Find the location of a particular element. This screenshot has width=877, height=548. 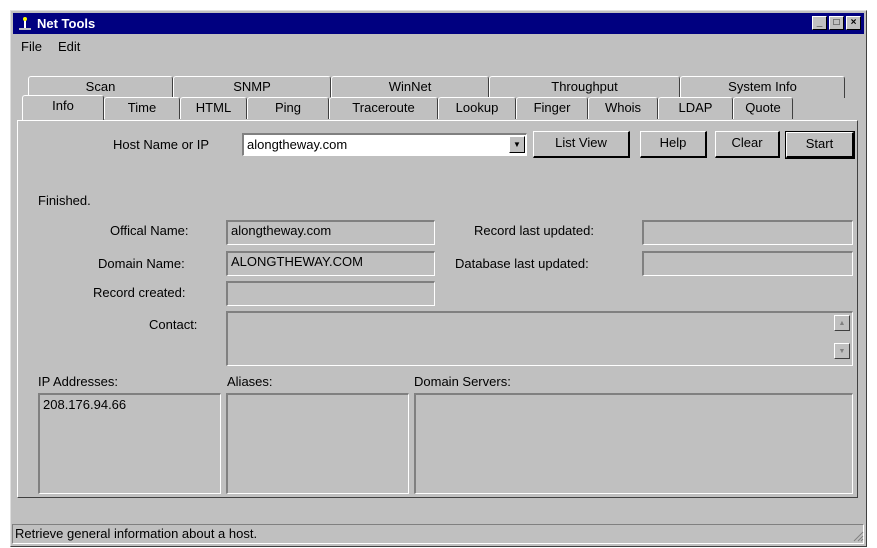

tab-winnet: WinNet is located at coordinates (410, 87).